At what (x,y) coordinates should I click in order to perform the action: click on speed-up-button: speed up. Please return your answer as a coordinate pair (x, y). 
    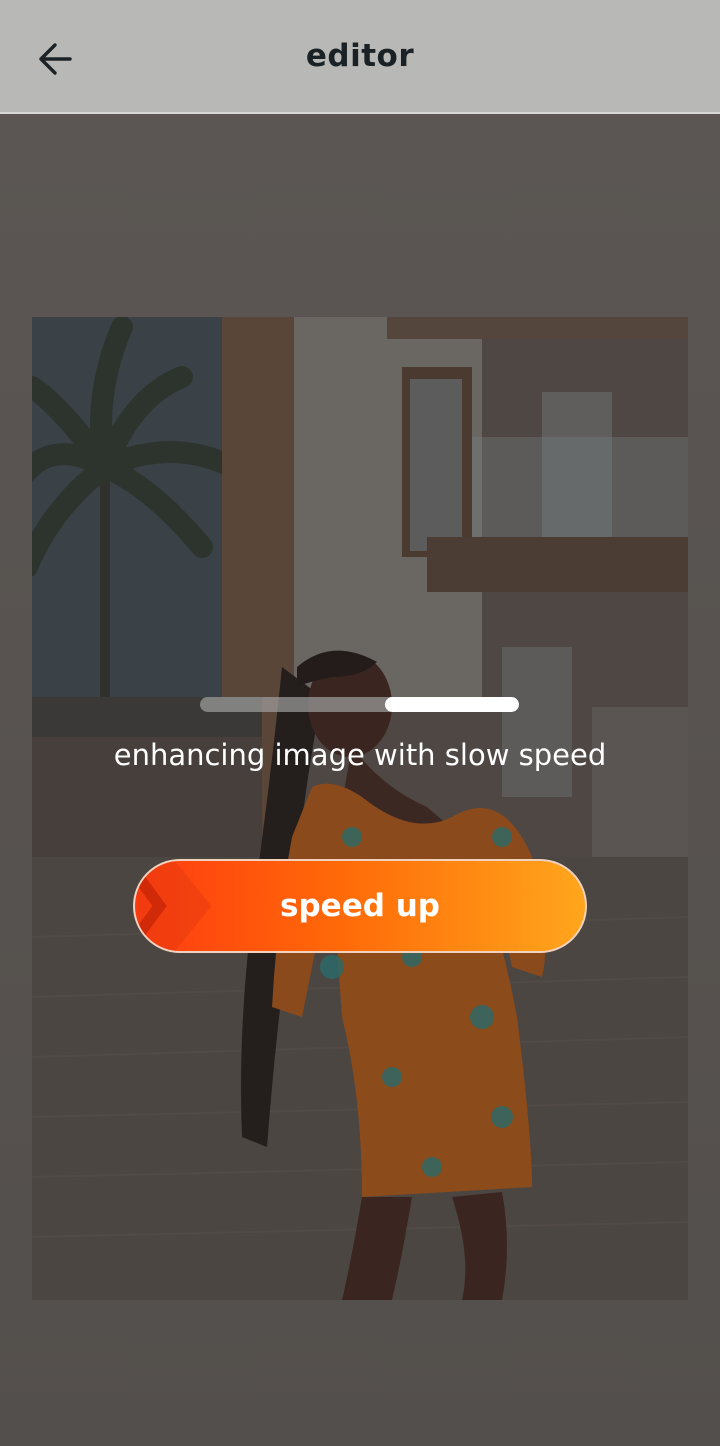
    Looking at the image, I should click on (360, 906).